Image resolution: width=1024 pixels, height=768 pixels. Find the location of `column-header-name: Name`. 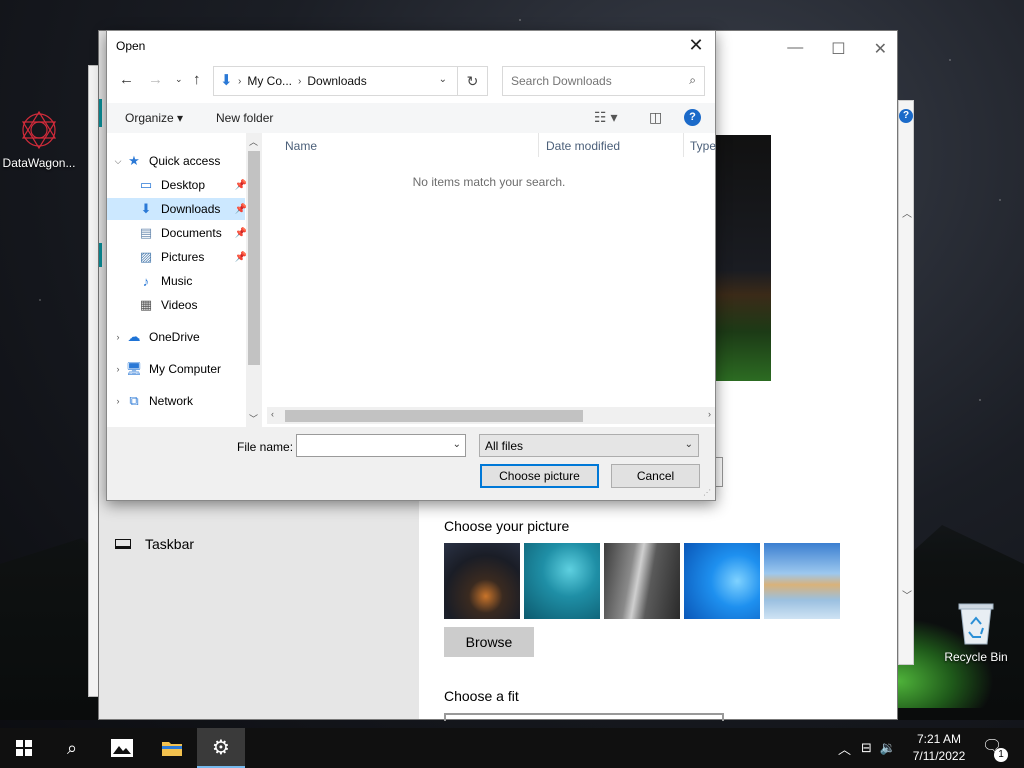

column-header-name: Name is located at coordinates (301, 146).